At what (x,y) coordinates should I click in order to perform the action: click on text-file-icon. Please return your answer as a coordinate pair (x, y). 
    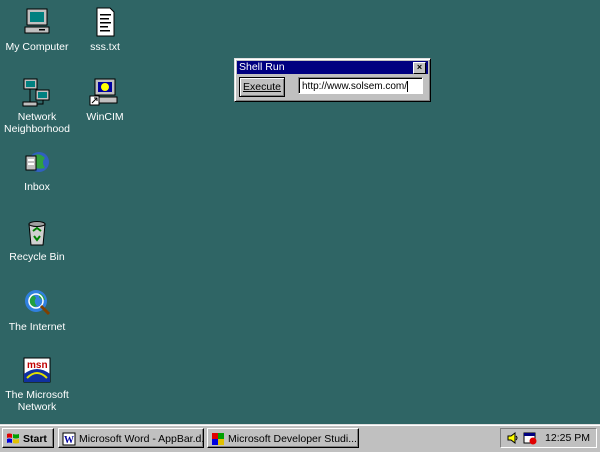
    Looking at the image, I should click on (105, 22).